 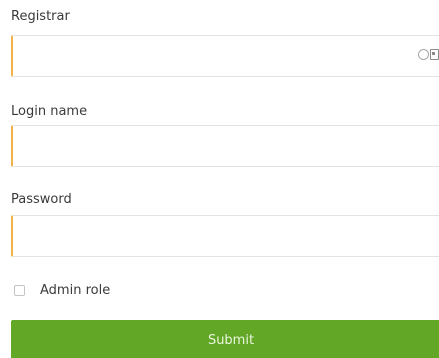 What do you see at coordinates (19, 290) in the screenshot?
I see `admin-role-checkbox` at bounding box center [19, 290].